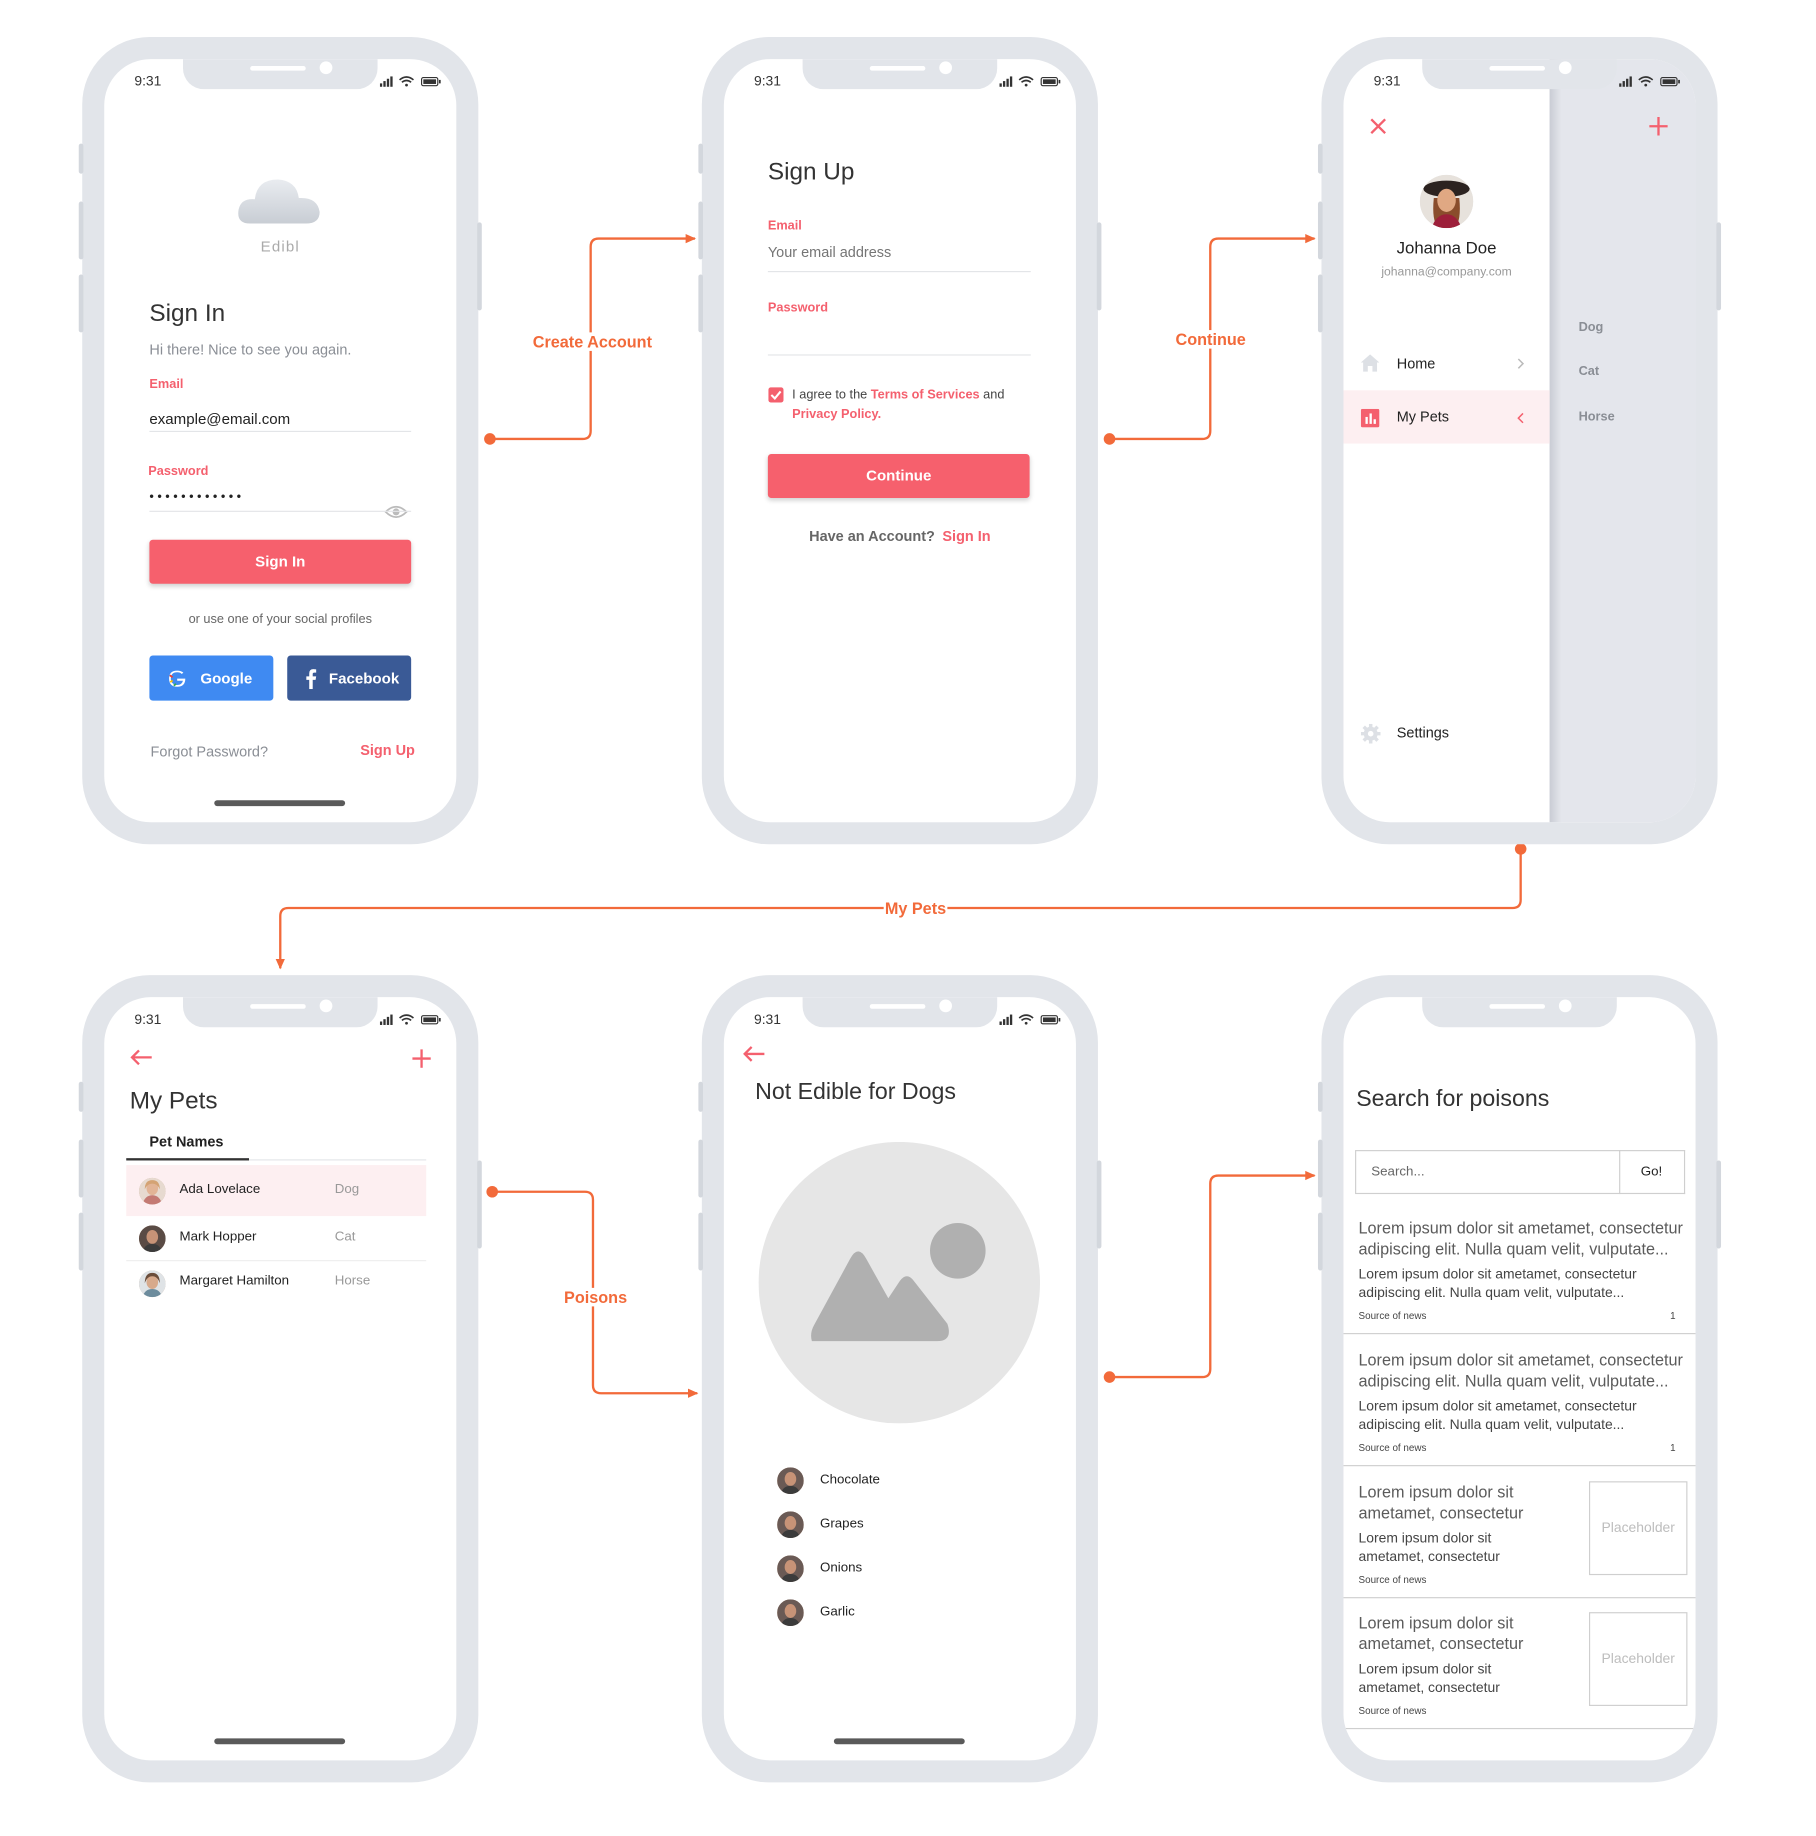 This screenshot has height=1836, width=1816. I want to click on page-title: Search for poisons, so click(1453, 1099).